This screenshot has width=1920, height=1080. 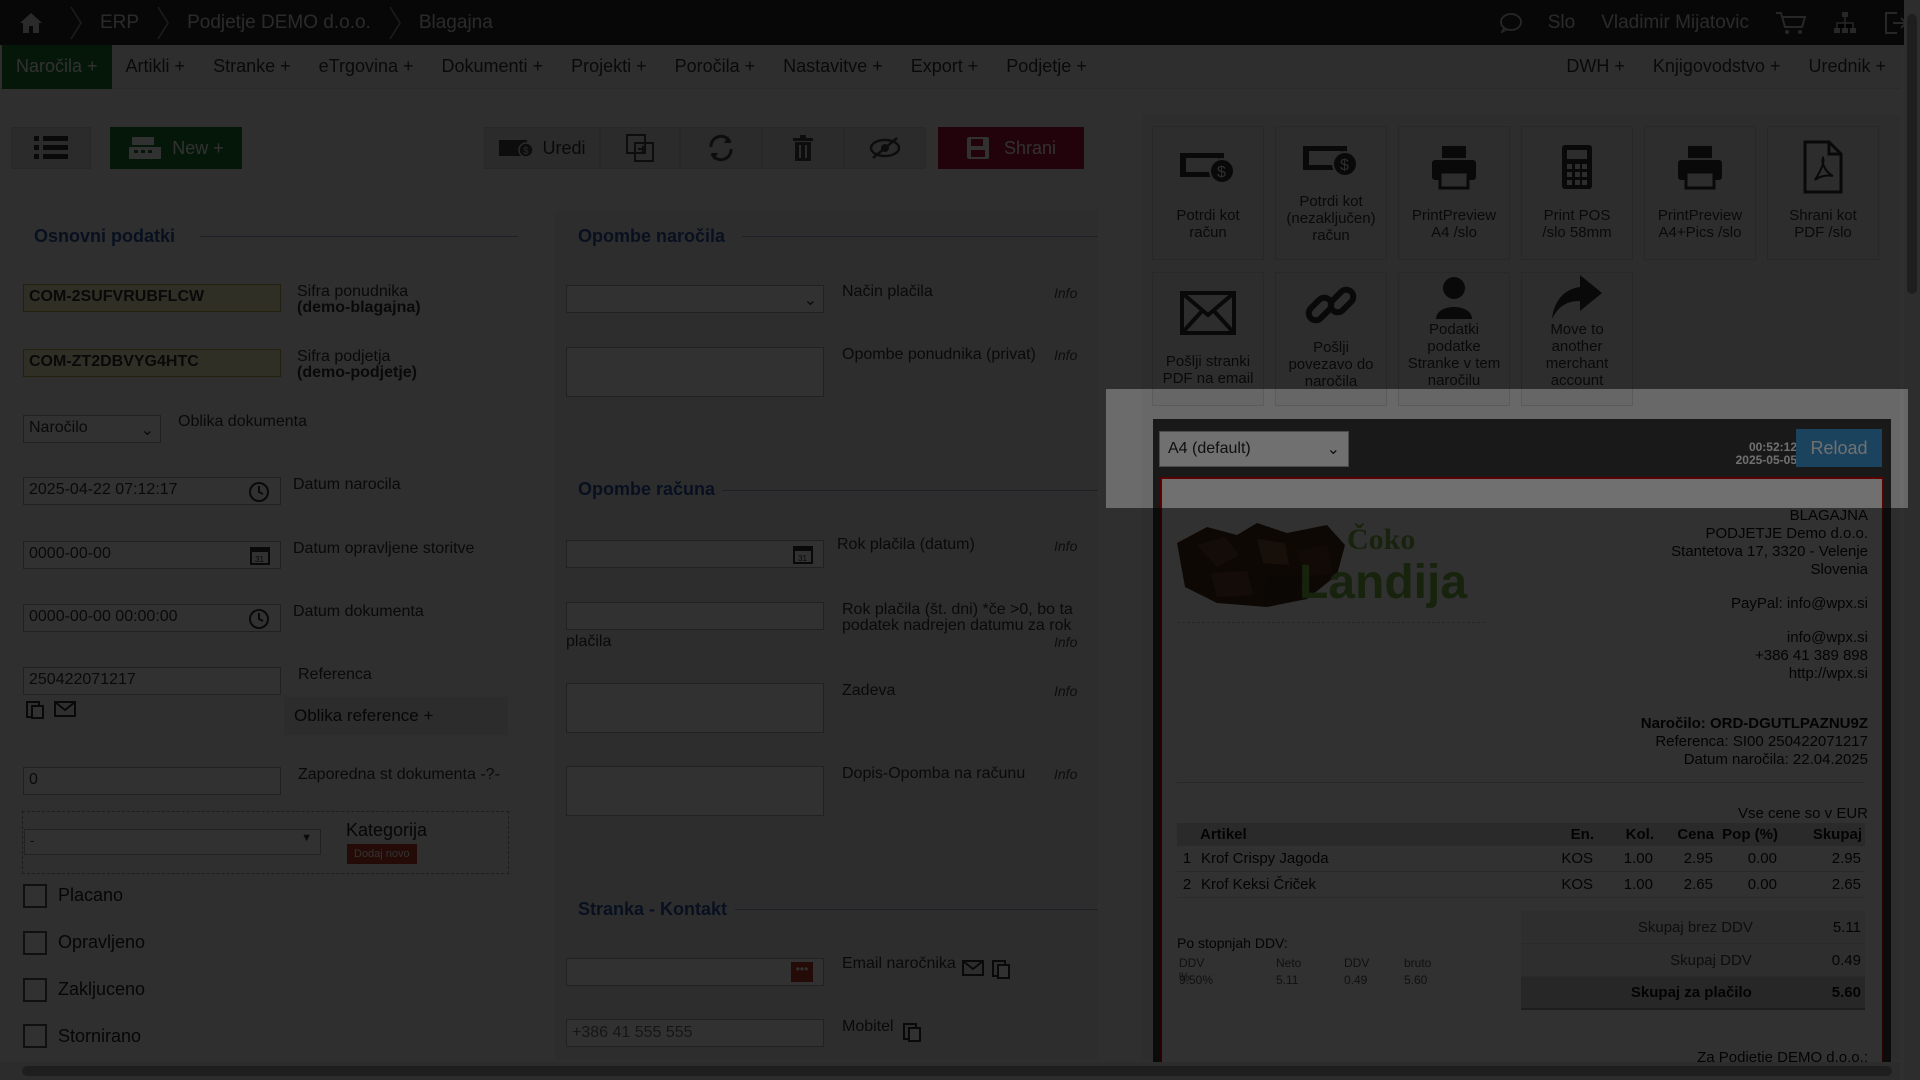 What do you see at coordinates (1639, 834) in the screenshot?
I see `table-header-cell: Kol.` at bounding box center [1639, 834].